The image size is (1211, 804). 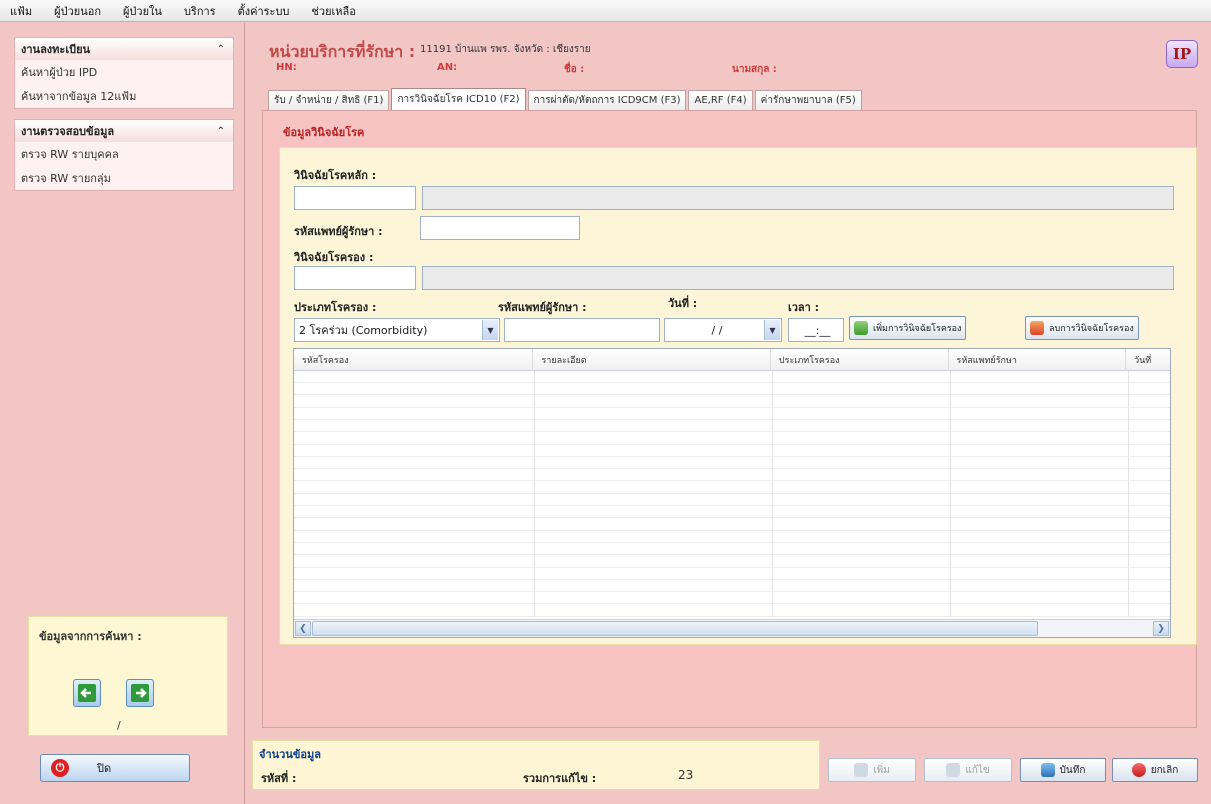 What do you see at coordinates (860, 360) in the screenshot?
I see `grid-col-type: ประเภทโรครอง` at bounding box center [860, 360].